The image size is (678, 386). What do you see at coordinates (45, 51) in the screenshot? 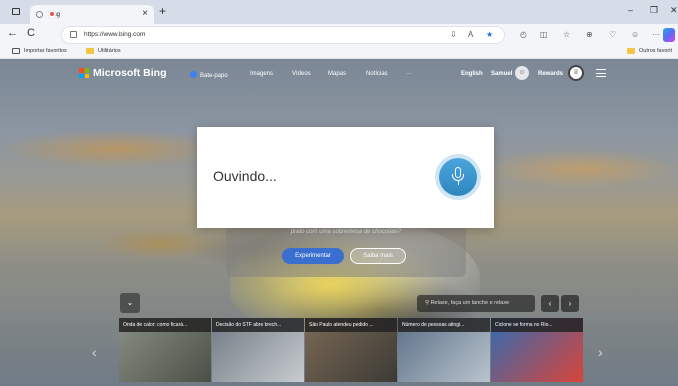
I see `bookmark-label: Importar favoritos` at bounding box center [45, 51].